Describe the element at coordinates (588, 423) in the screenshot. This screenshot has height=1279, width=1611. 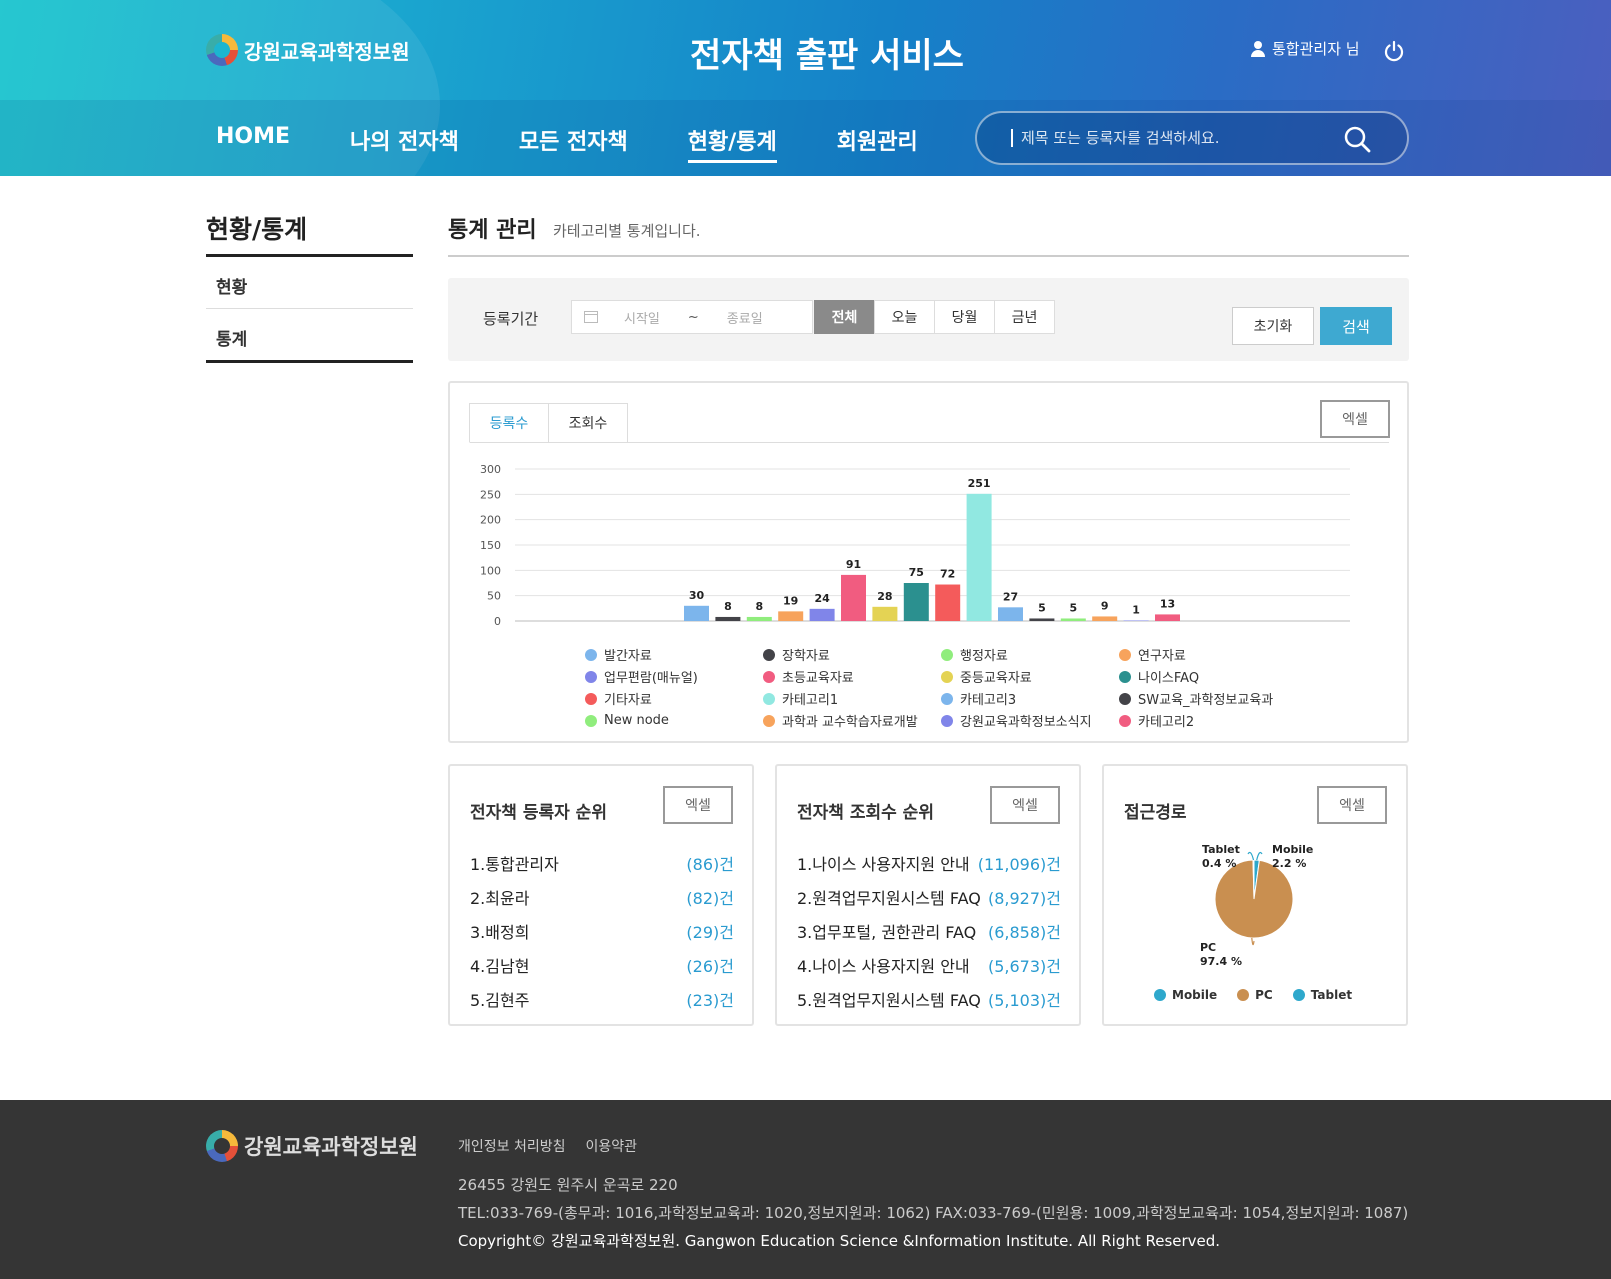
I see `tab-views: 조회수` at that location.